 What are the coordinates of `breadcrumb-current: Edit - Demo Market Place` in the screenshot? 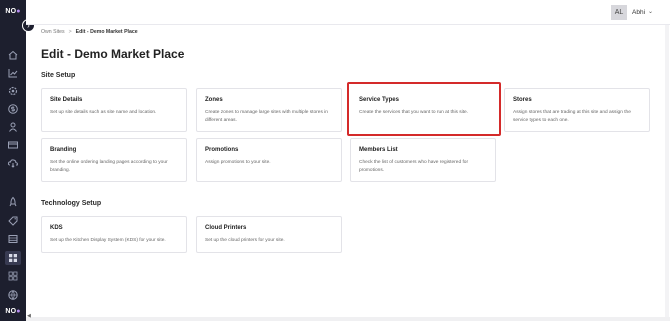 It's located at (106, 32).